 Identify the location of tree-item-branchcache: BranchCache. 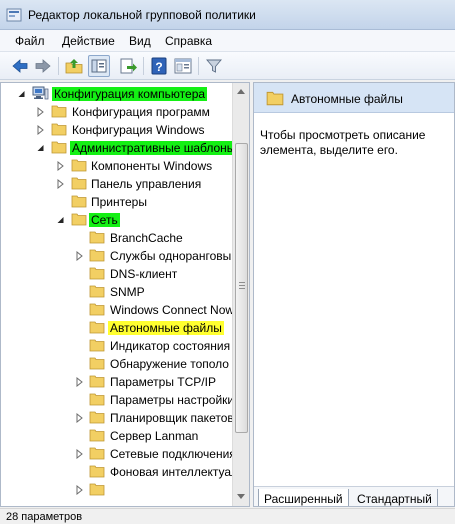
(116, 238).